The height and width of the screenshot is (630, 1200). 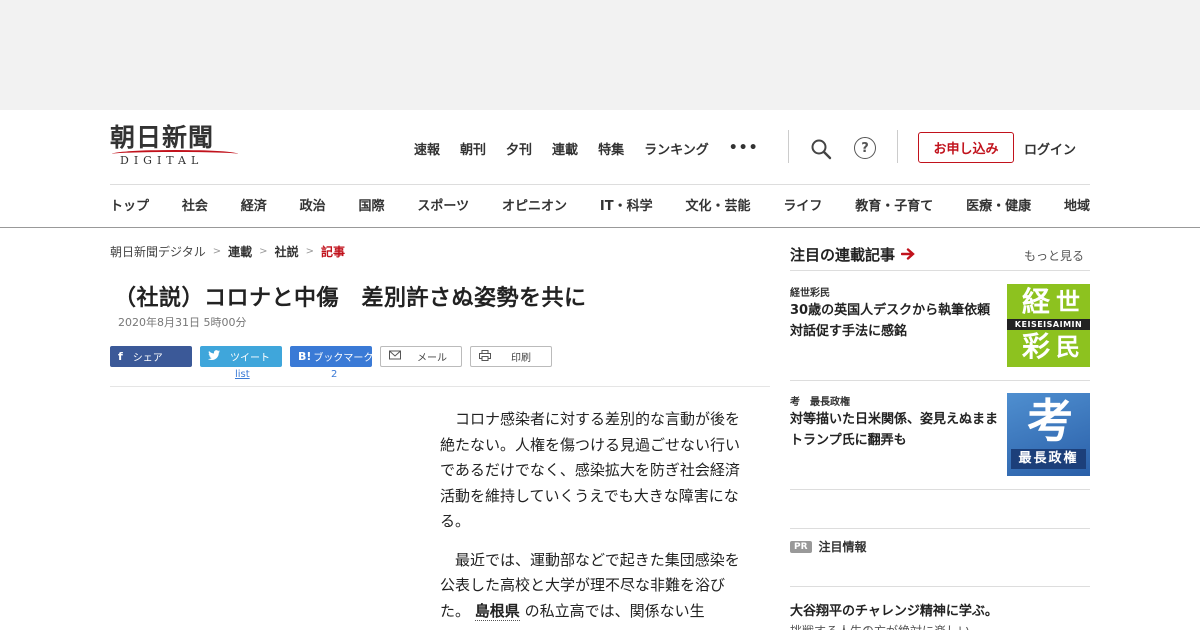 What do you see at coordinates (820, 402) in the screenshot?
I see `sidebar-article-label: 考 最長政権` at bounding box center [820, 402].